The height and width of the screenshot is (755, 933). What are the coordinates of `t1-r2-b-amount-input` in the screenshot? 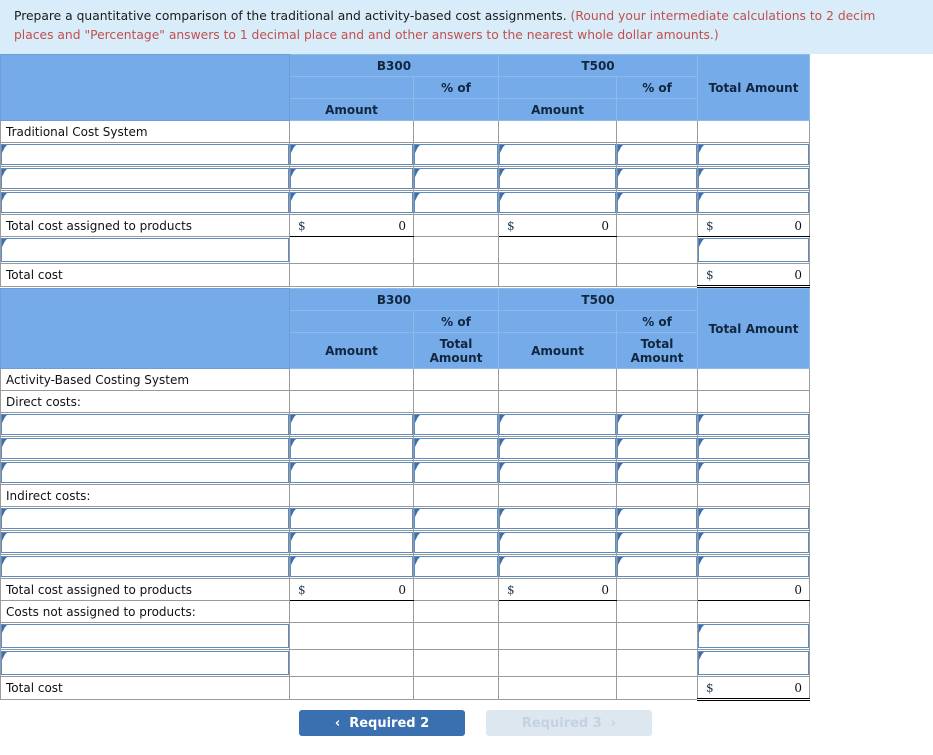 It's located at (351, 178).